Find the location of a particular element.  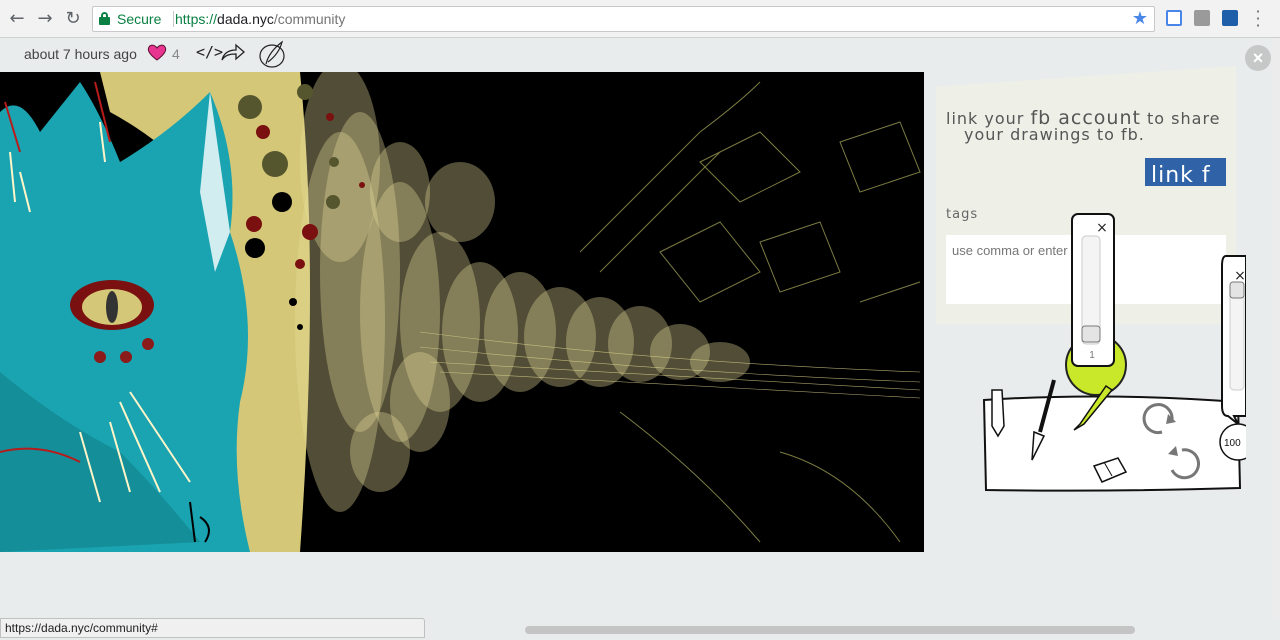

reload-icon: ↻ is located at coordinates (73, 19).